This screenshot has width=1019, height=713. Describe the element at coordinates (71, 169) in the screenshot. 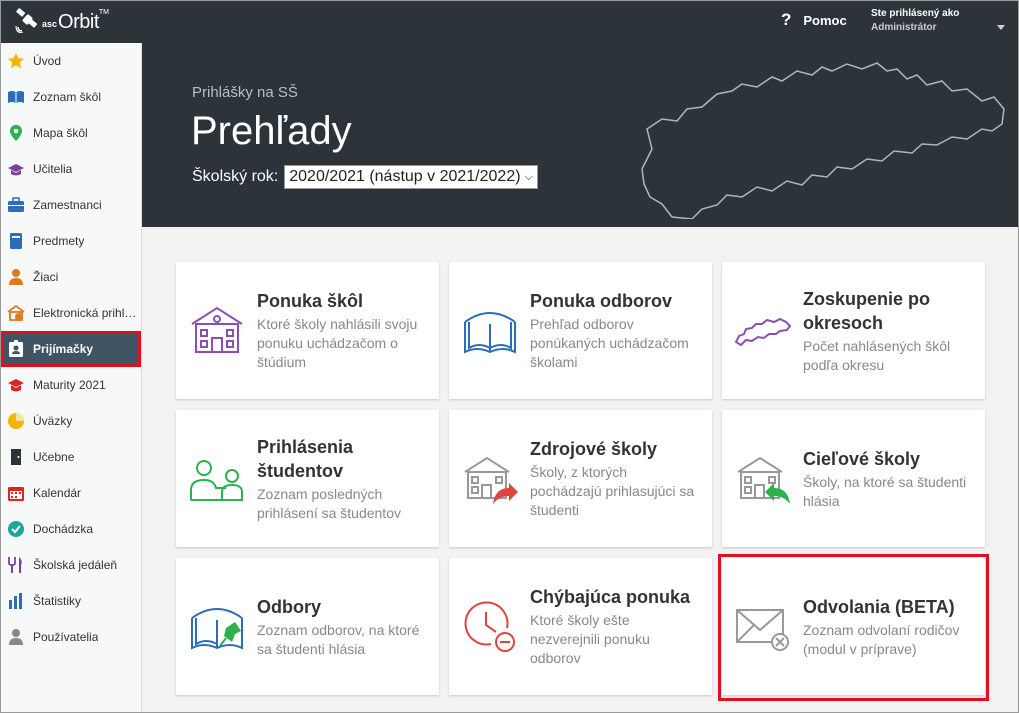

I see `sidebar-item-ucitelia: Učitelia` at that location.